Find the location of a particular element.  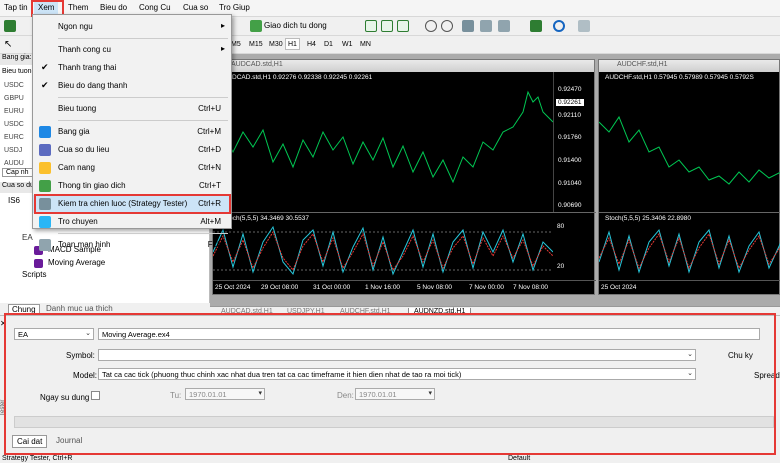

menu-item-shortcut: Ctrl+U is located at coordinates (209, 108).